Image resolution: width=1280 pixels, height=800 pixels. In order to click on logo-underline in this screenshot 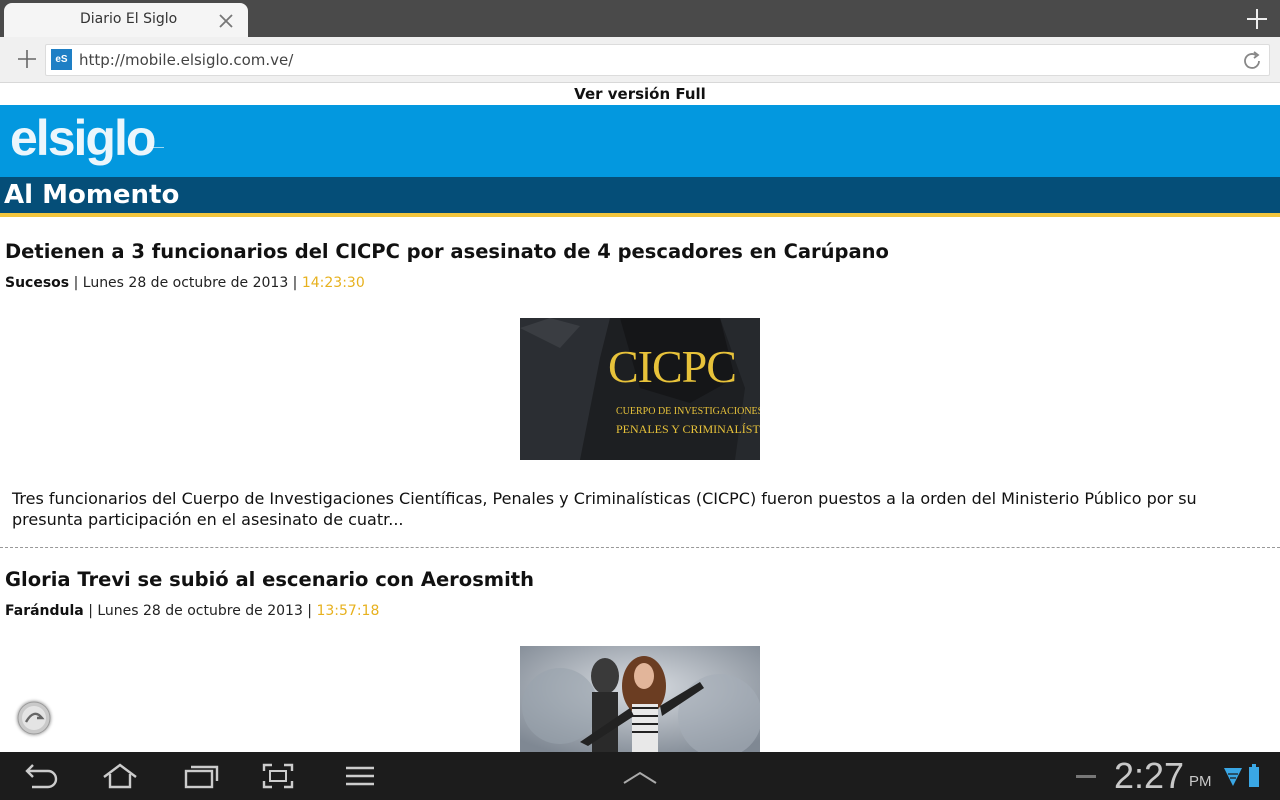, I will do `click(157, 147)`.